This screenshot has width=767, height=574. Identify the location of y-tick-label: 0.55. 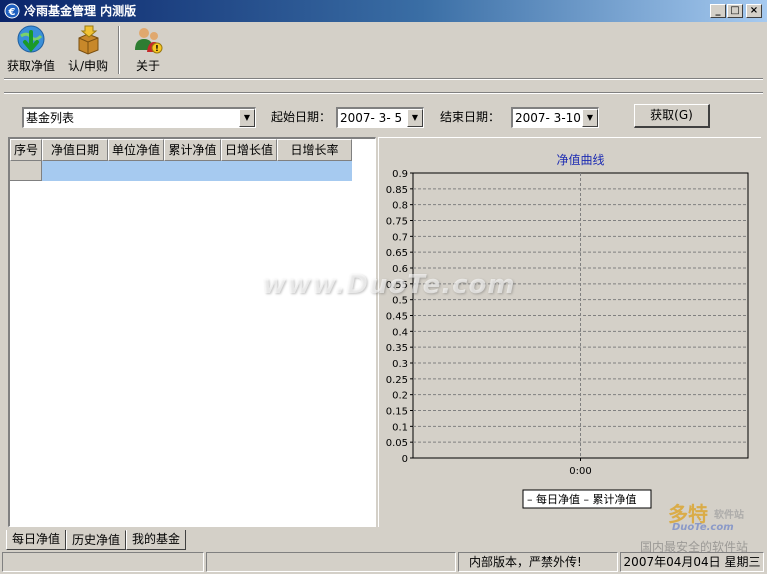
(397, 285).